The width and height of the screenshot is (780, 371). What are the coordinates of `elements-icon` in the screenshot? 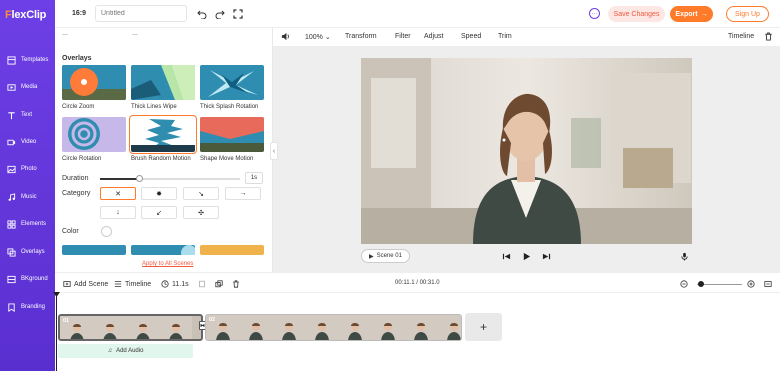 It's located at (11, 224).